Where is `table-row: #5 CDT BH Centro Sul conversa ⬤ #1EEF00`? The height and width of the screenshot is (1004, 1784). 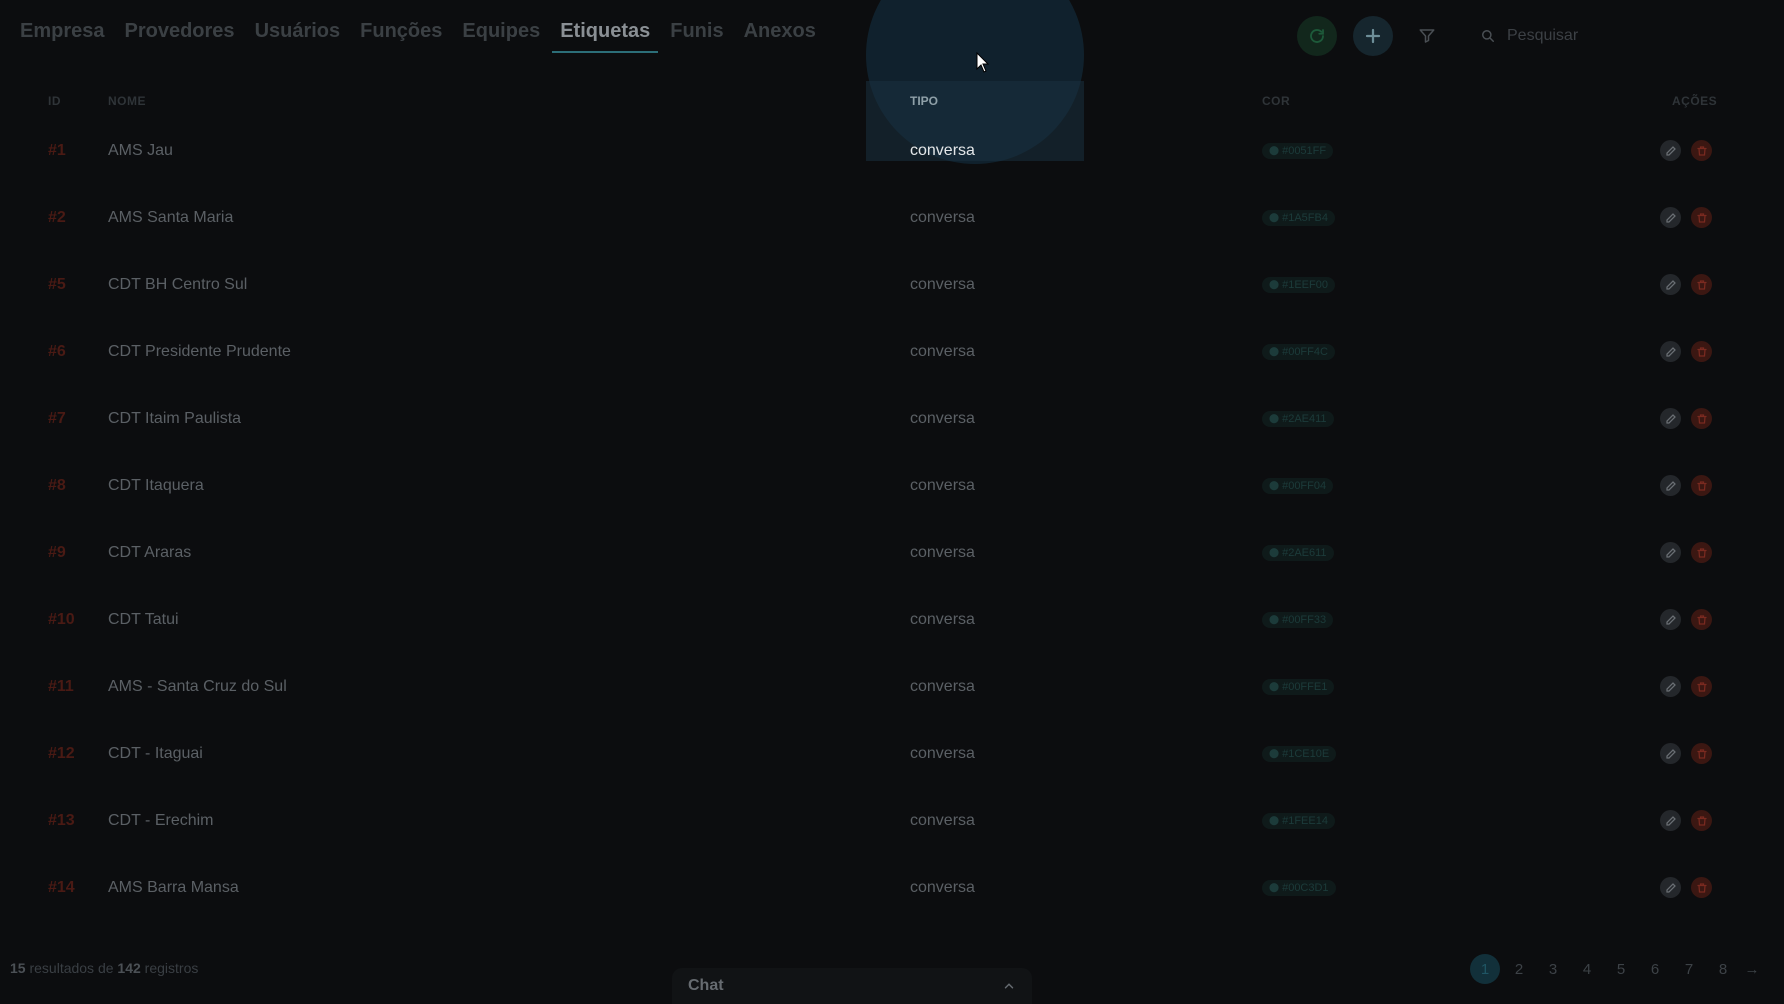
table-row: #5 CDT BH Centro Sul conversa ⬤ #1EEF00 is located at coordinates (860, 284).